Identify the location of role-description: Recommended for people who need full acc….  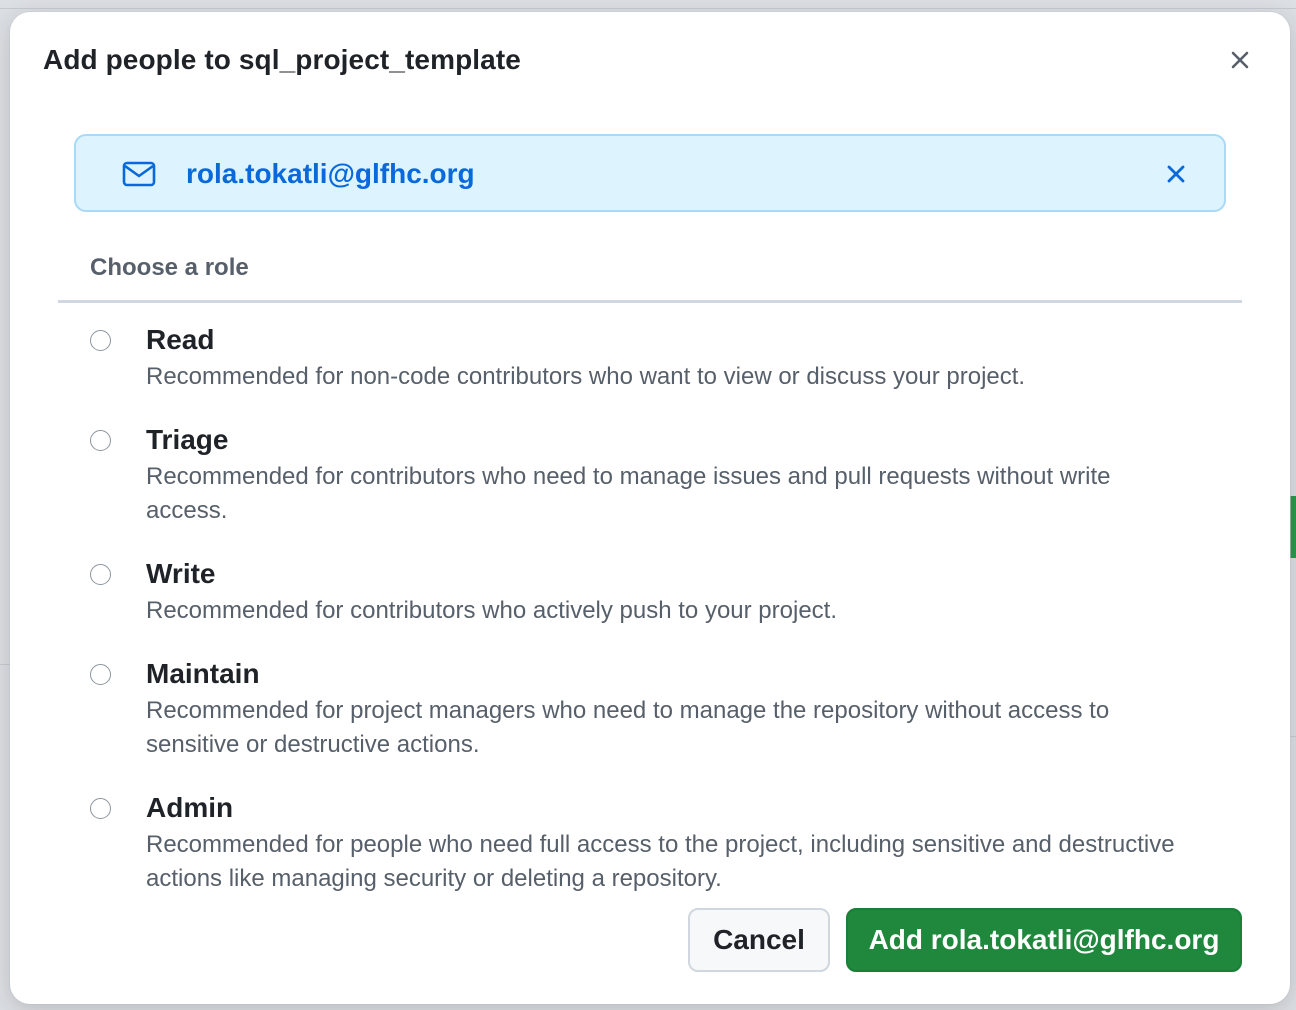
(660, 861).